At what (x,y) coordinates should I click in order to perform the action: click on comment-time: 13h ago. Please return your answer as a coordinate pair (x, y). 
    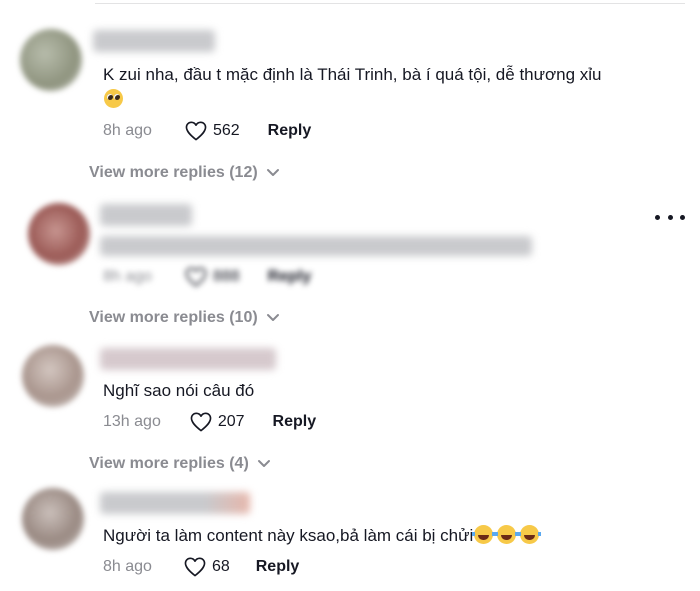
    Looking at the image, I should click on (132, 421).